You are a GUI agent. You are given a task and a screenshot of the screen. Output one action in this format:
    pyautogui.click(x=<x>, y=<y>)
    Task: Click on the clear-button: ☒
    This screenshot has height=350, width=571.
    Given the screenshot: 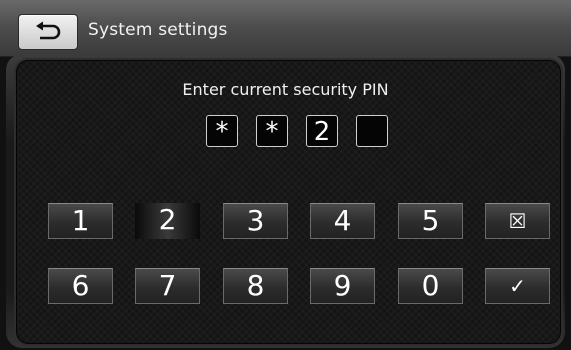 What is the action you would take?
    pyautogui.click(x=517, y=221)
    